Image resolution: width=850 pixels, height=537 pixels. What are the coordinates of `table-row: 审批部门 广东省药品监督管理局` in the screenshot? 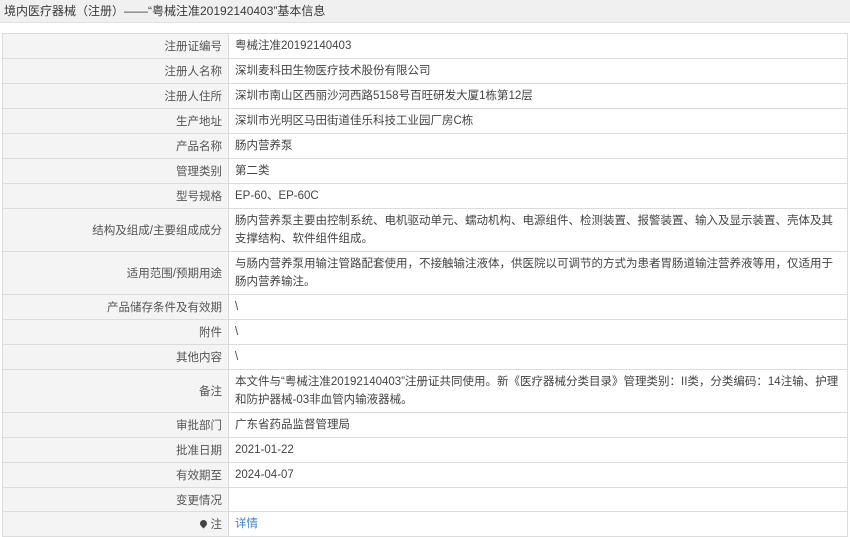 It's located at (425, 425).